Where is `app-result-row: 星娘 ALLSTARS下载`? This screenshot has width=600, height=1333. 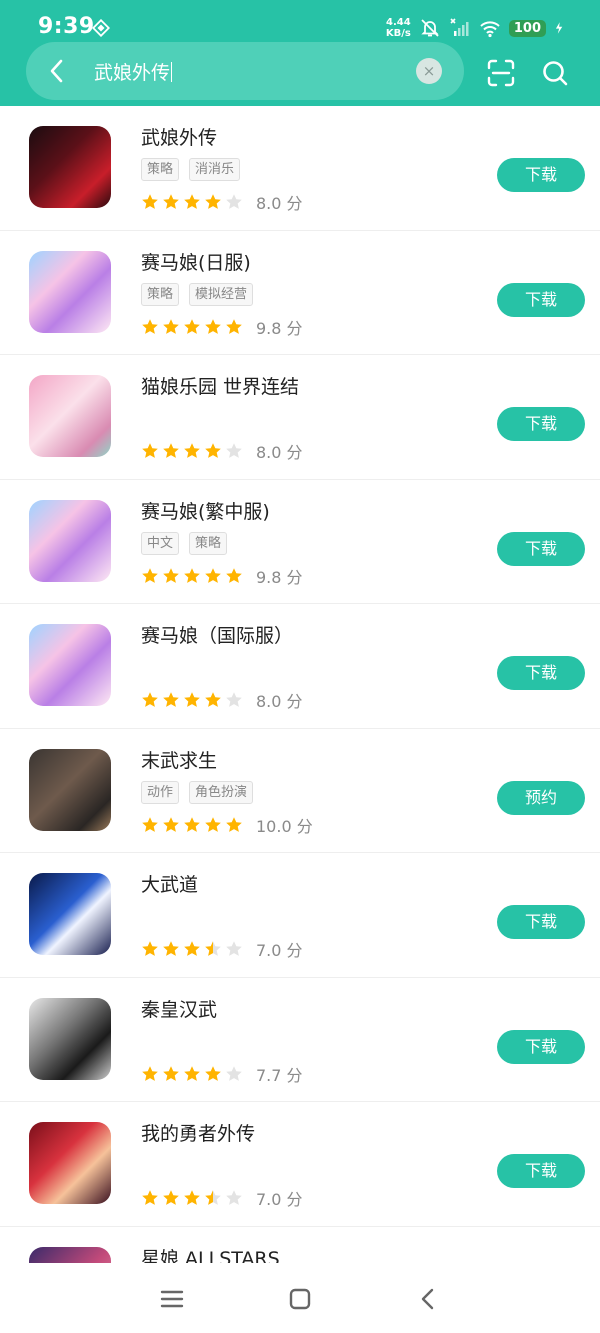 app-result-row: 星娘 ALLSTARS下载 is located at coordinates (300, 1245).